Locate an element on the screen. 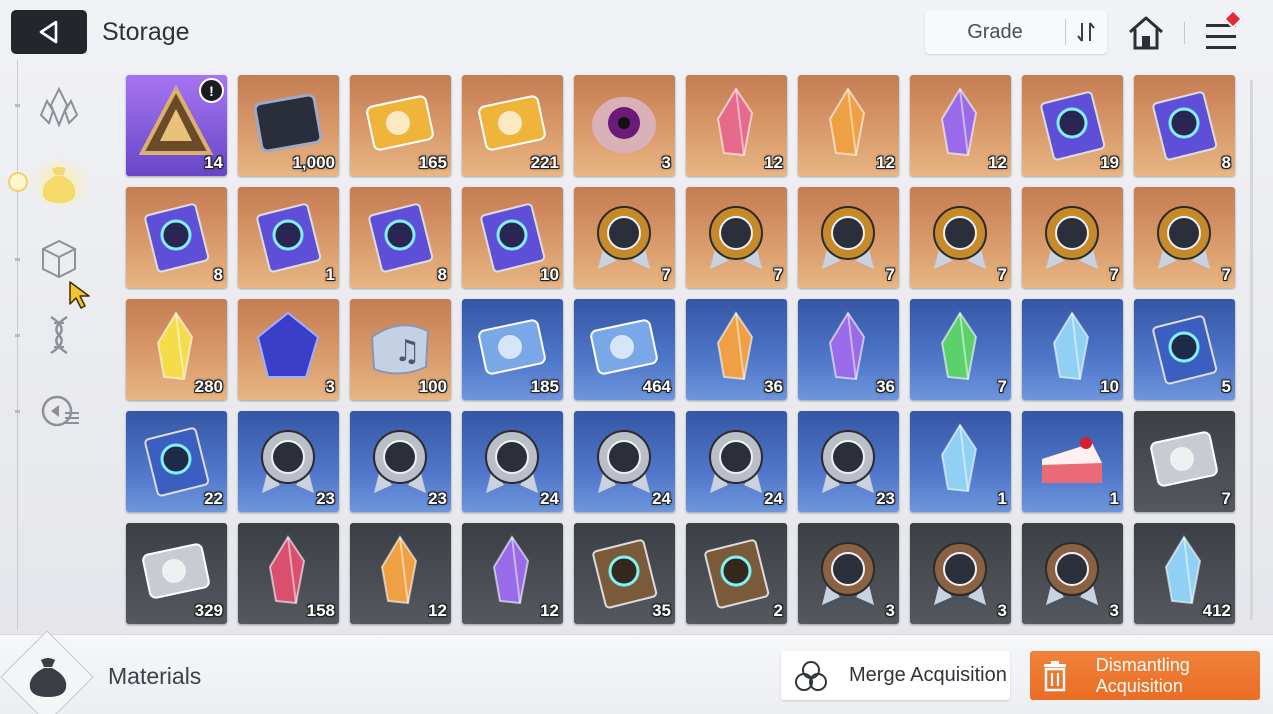 The width and height of the screenshot is (1273, 714). item-count: 12 is located at coordinates (997, 162).